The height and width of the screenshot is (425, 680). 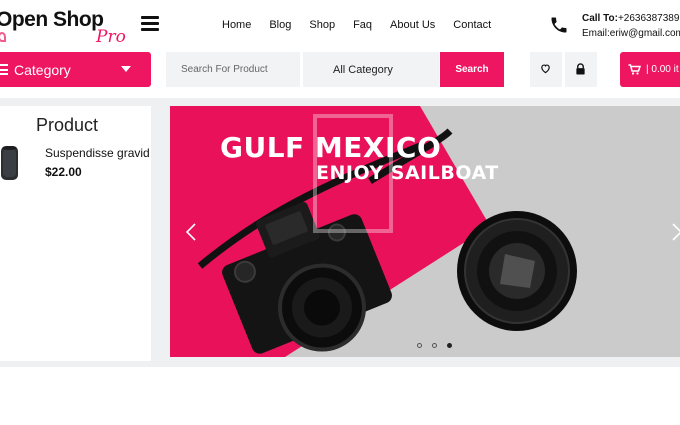 What do you see at coordinates (3, 37) in the screenshot?
I see `logo-mark-icon` at bounding box center [3, 37].